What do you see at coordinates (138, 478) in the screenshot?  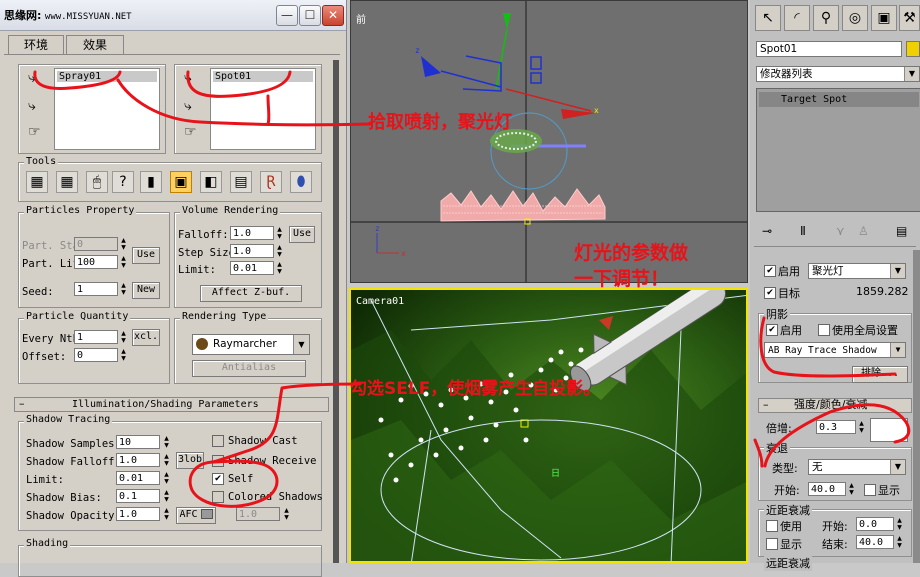 I see `shadow-limit-input: 0.01` at bounding box center [138, 478].